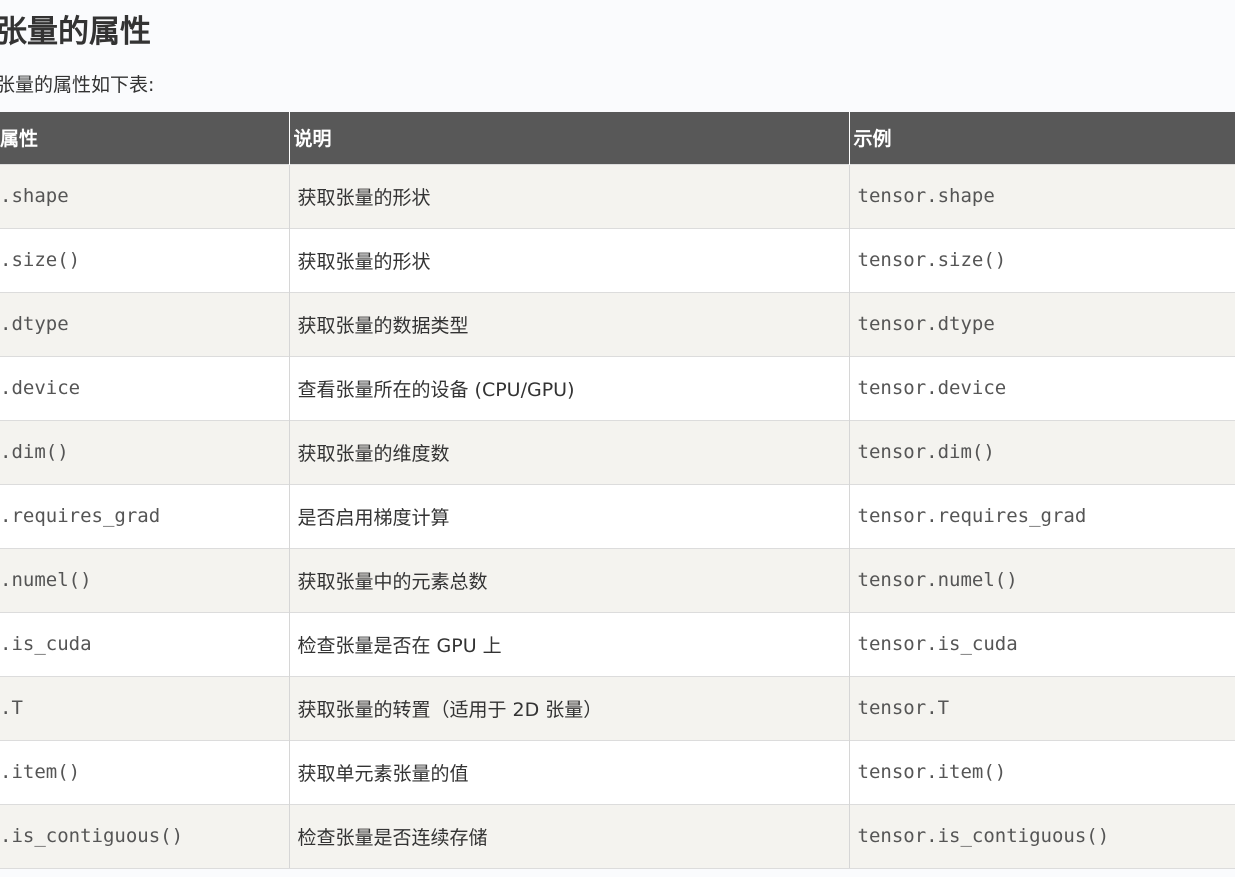  I want to click on attribute-cell: .is_contiguous(), so click(144, 836).